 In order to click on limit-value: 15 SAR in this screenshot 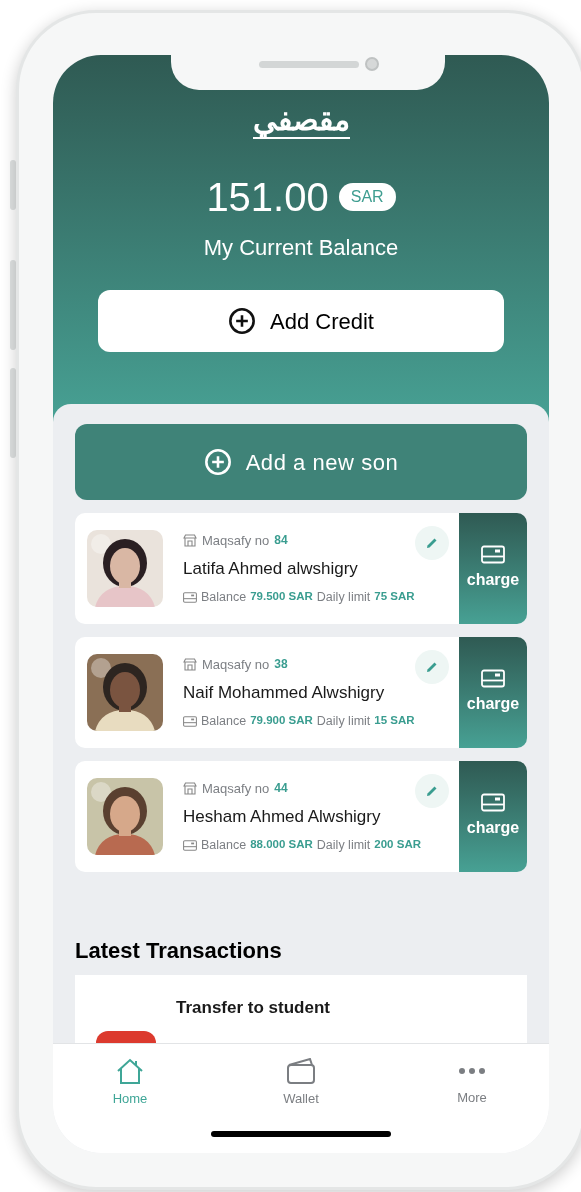, I will do `click(394, 721)`.